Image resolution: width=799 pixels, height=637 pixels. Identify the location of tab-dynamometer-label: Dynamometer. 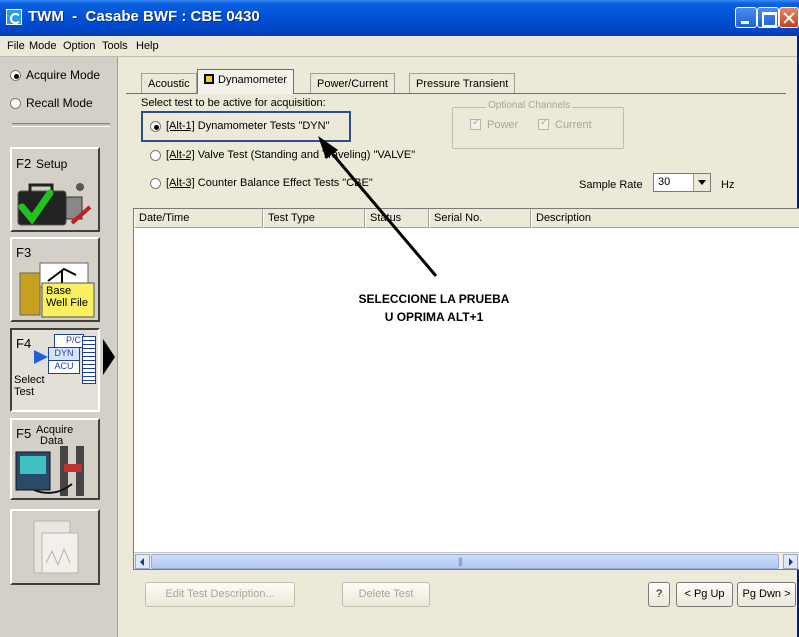
(253, 80).